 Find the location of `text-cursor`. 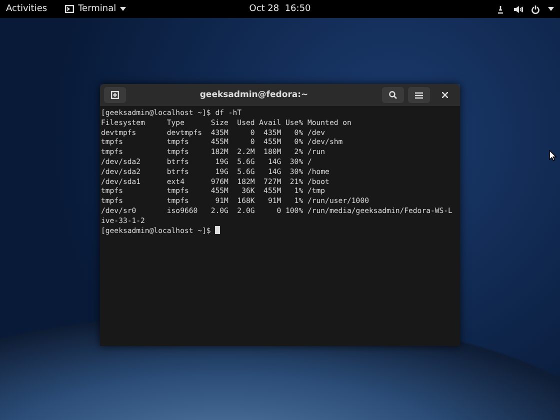

text-cursor is located at coordinates (217, 230).